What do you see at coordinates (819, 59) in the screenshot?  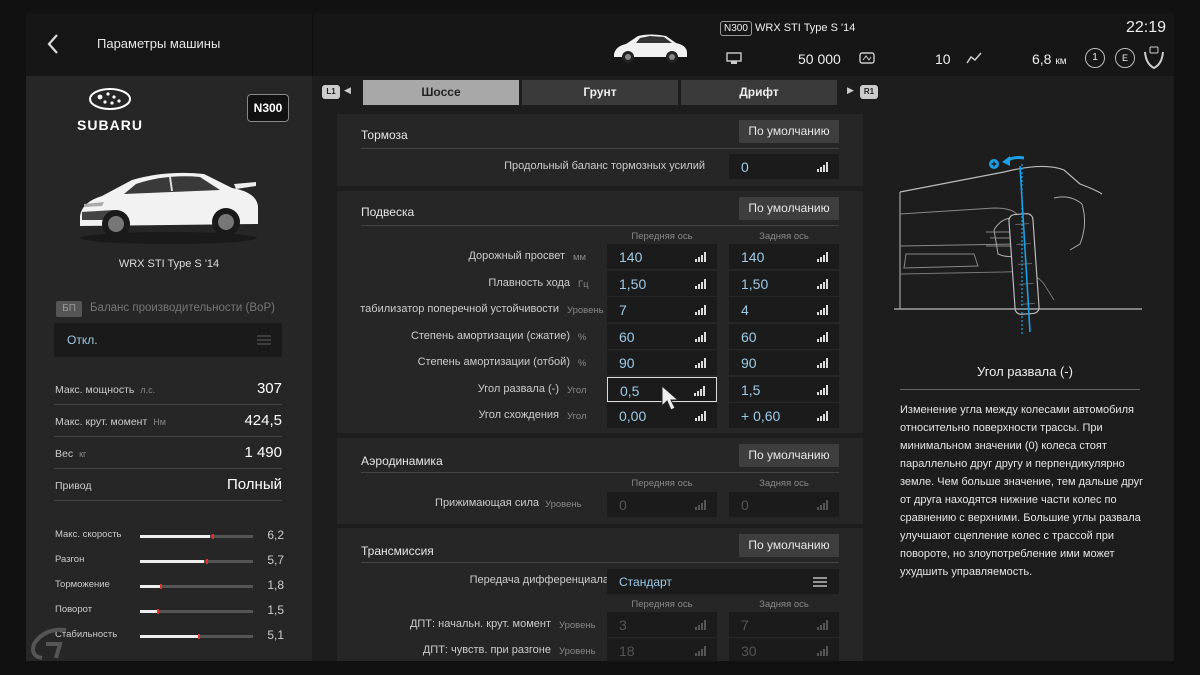 I see `credits-value: 50 000` at bounding box center [819, 59].